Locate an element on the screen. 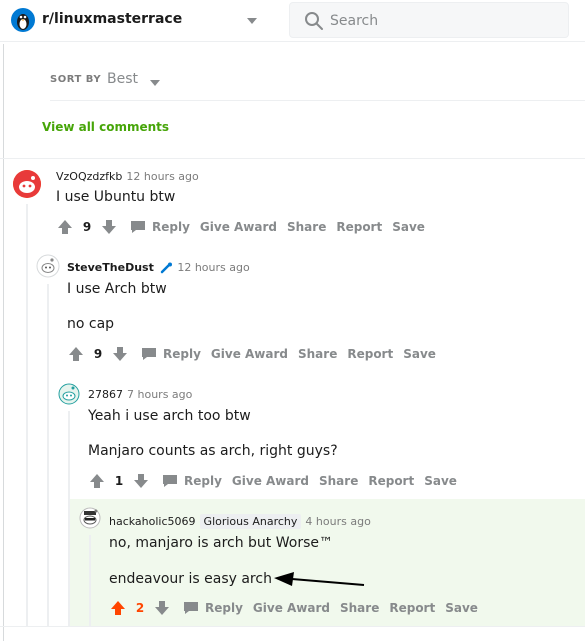 The height and width of the screenshot is (641, 585). comment-meta: 27867 7 hours ago is located at coordinates (140, 394).